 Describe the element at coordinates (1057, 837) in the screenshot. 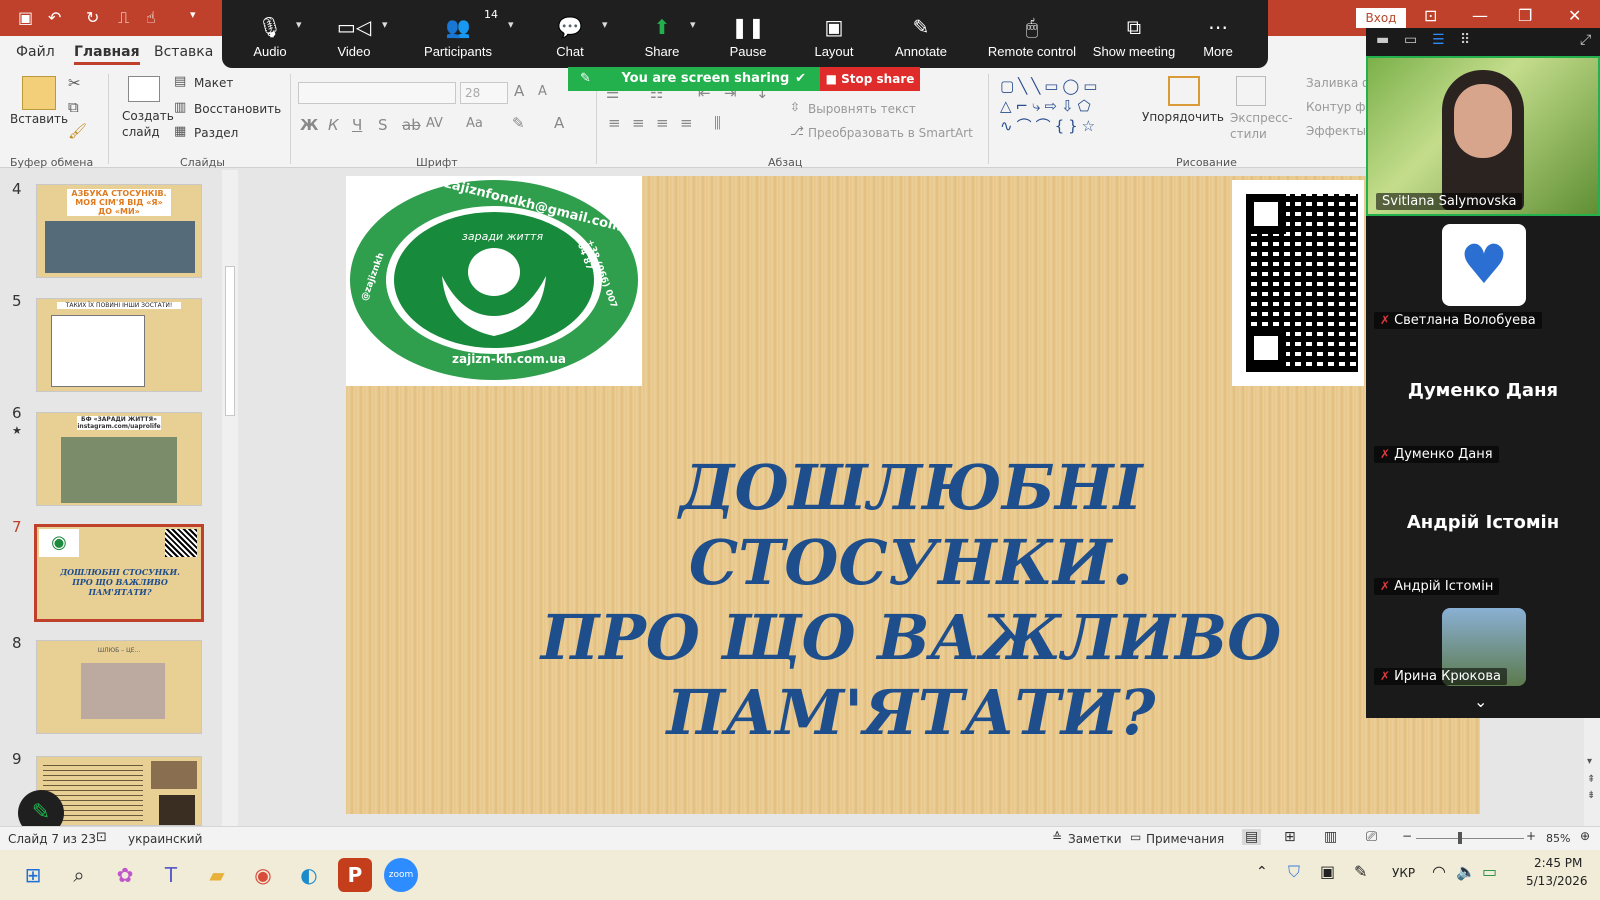

I see `notes-icon: ≙` at that location.